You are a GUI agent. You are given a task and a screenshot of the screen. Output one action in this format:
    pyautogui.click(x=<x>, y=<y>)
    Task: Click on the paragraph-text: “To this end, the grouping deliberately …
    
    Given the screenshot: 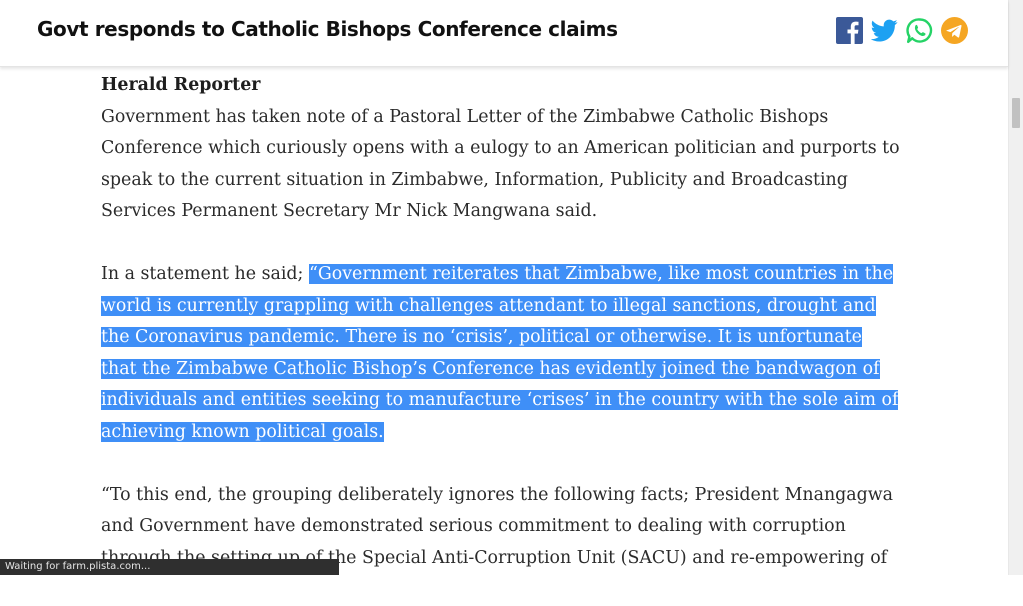 What is the action you would take?
    pyautogui.click(x=497, y=526)
    